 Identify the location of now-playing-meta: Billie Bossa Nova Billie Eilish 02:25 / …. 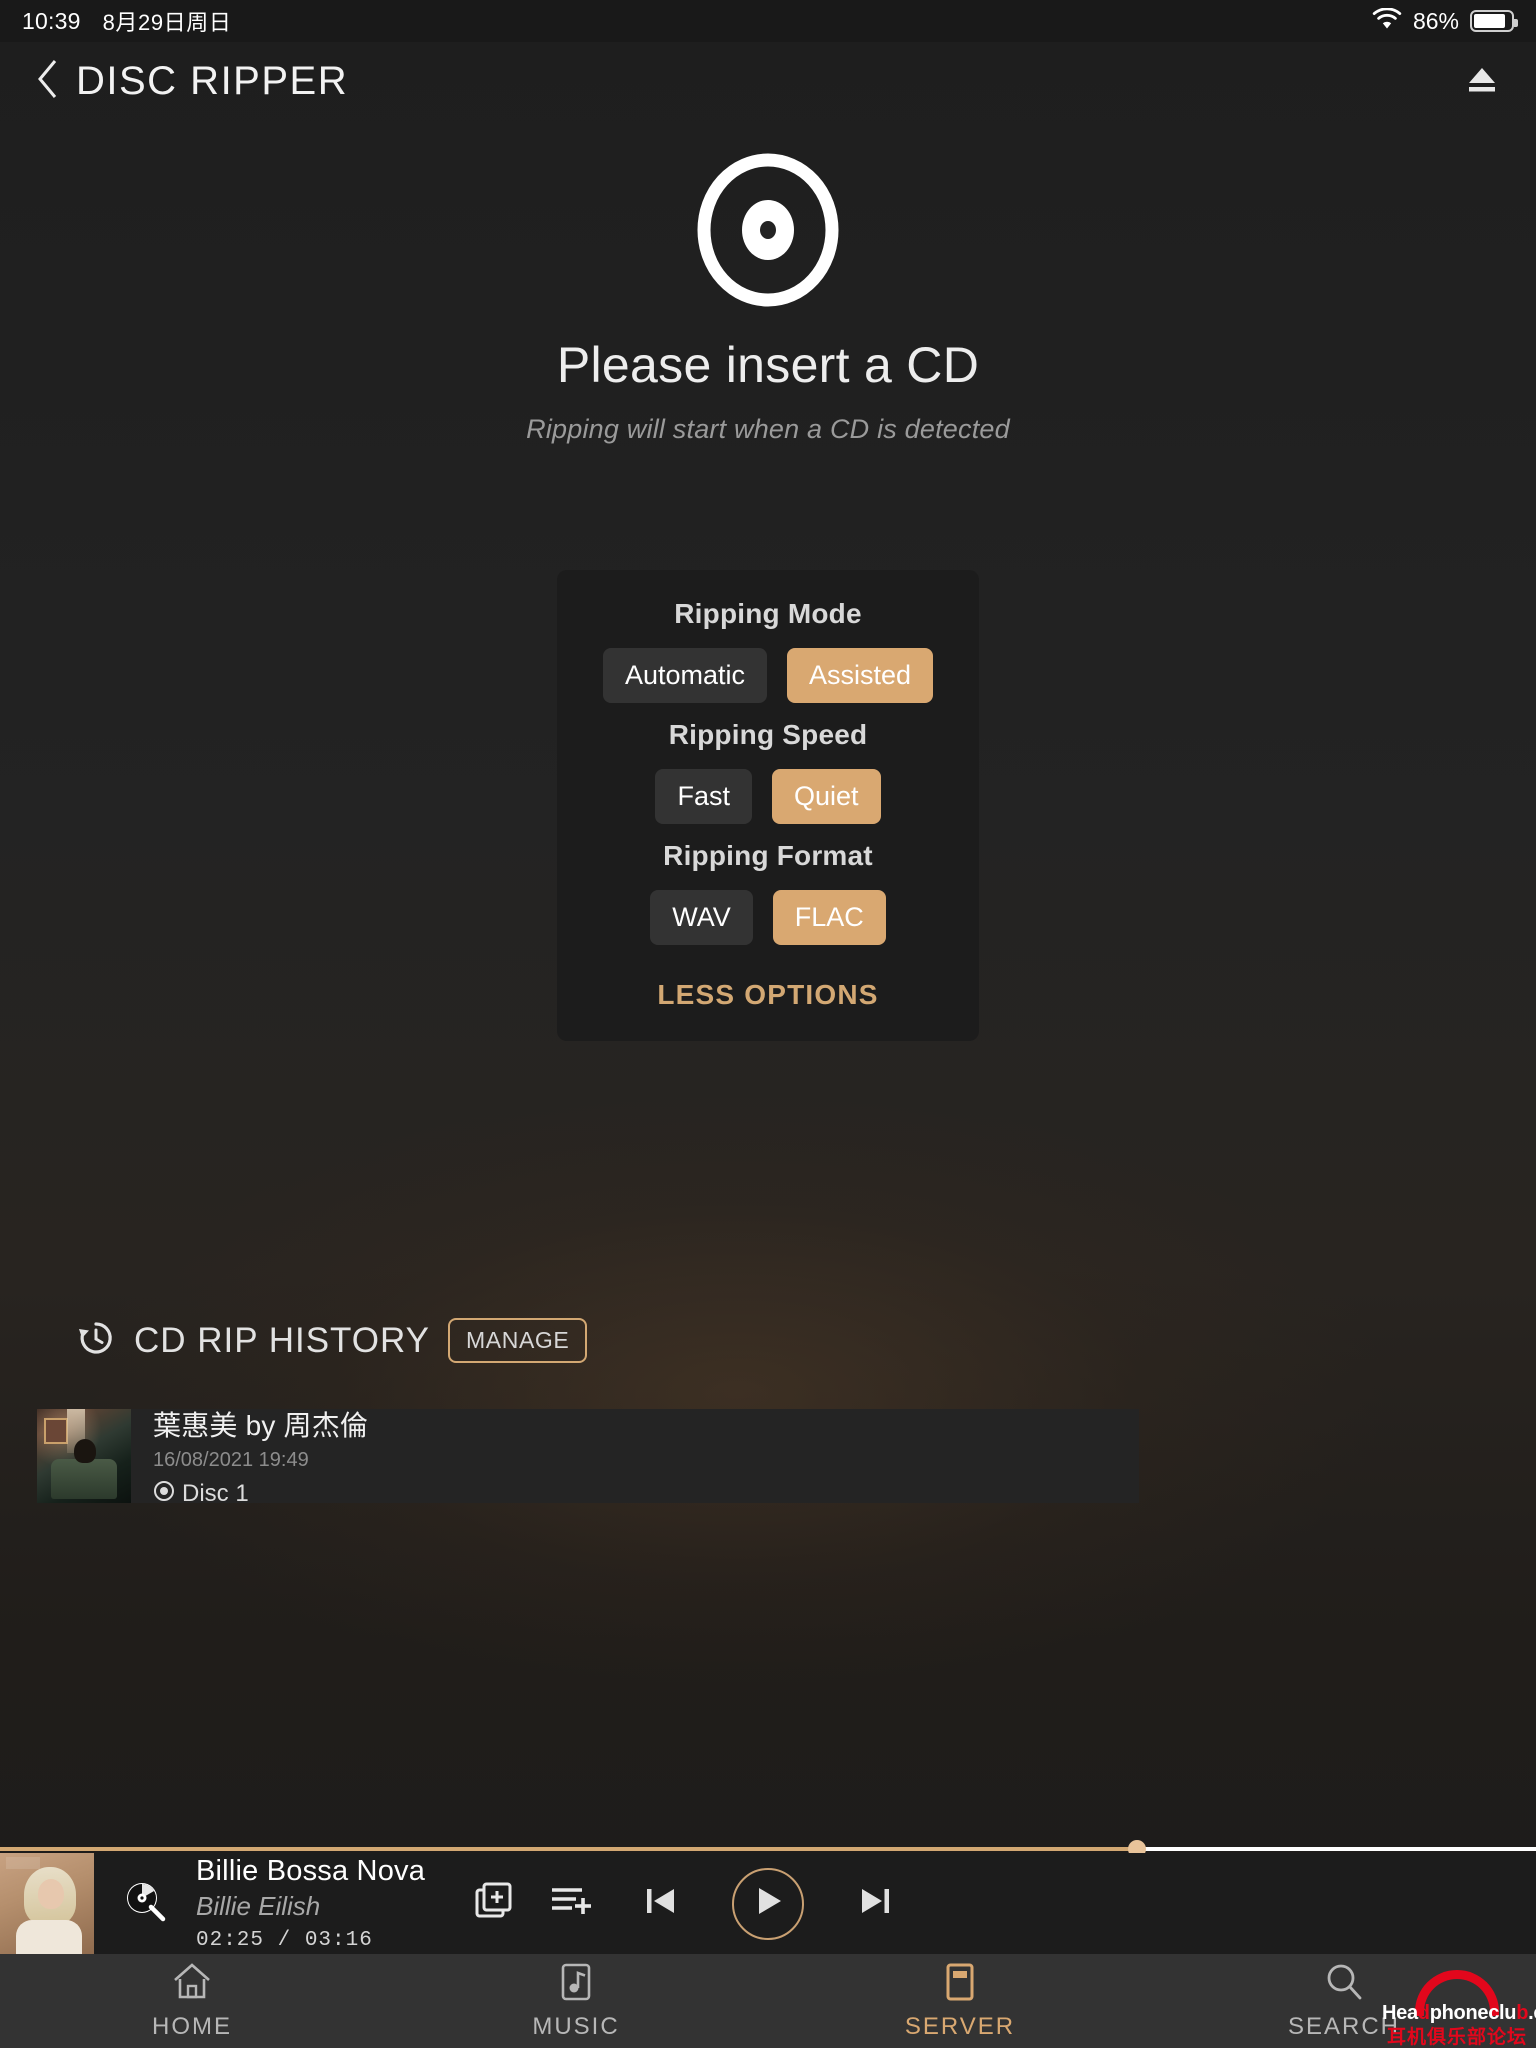
(321, 1903).